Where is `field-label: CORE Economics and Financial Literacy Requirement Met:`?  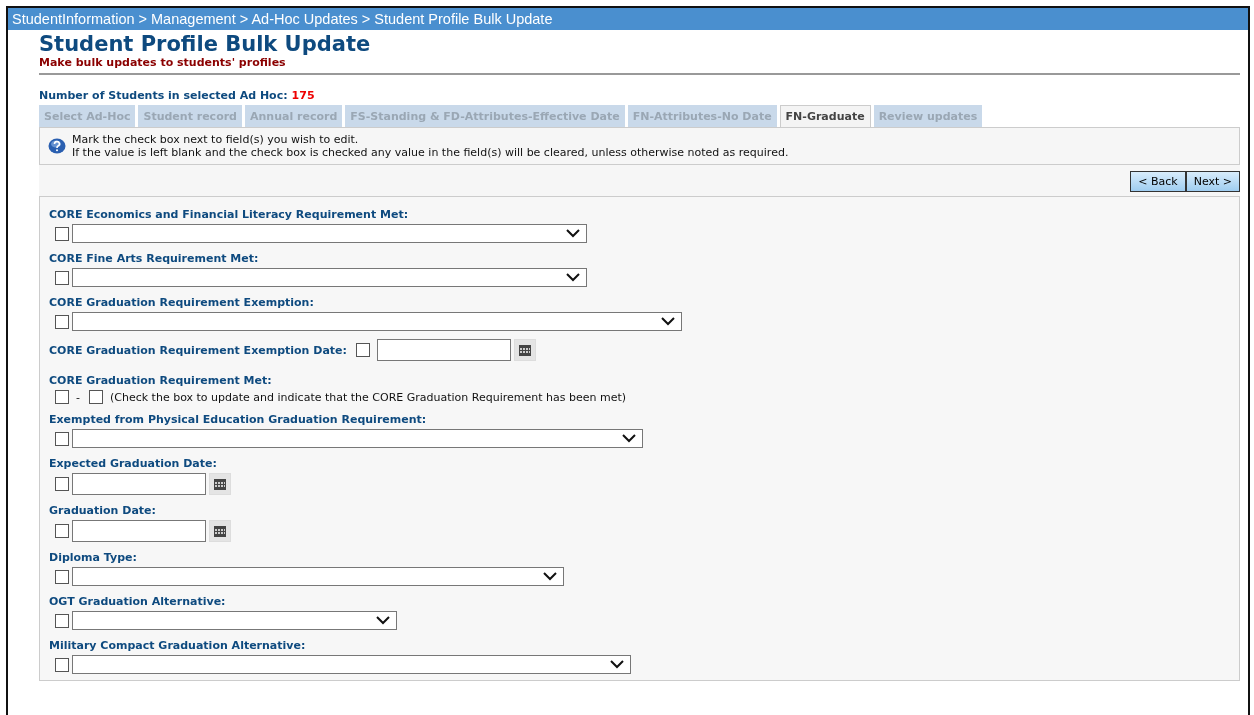
field-label: CORE Economics and Financial Literacy Requirement Met: is located at coordinates (229, 214).